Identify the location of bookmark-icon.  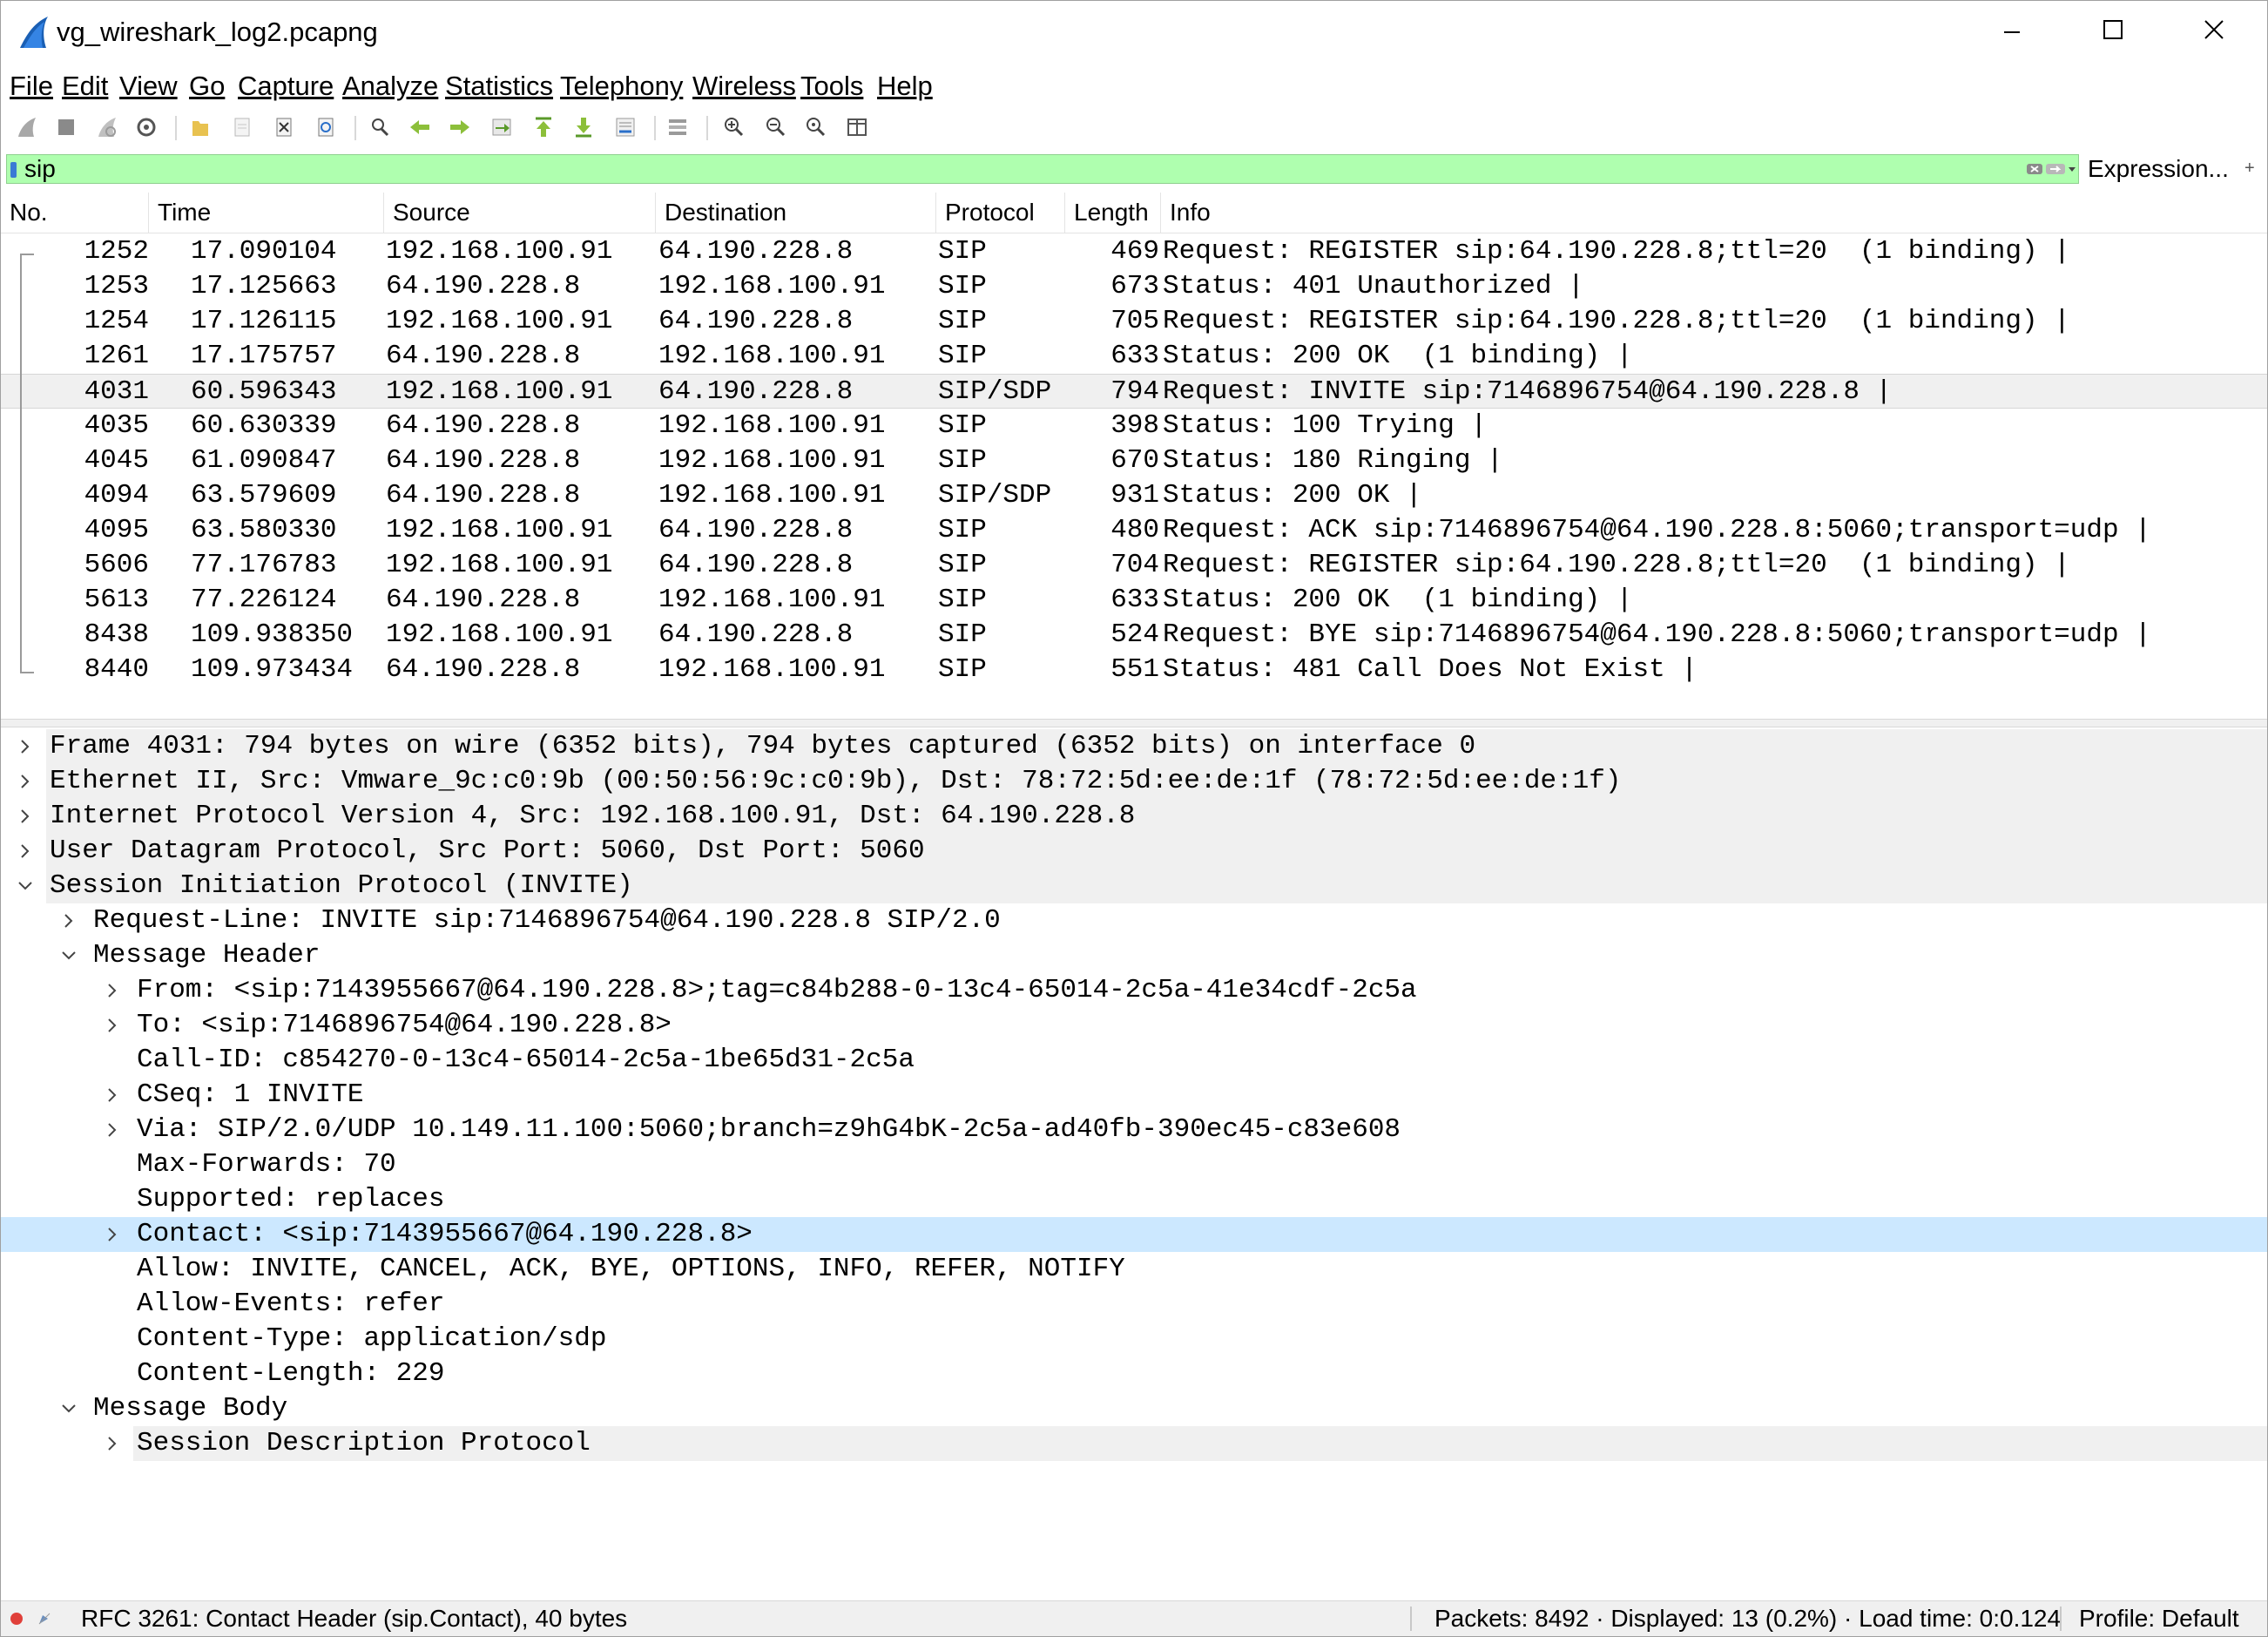
(13, 170).